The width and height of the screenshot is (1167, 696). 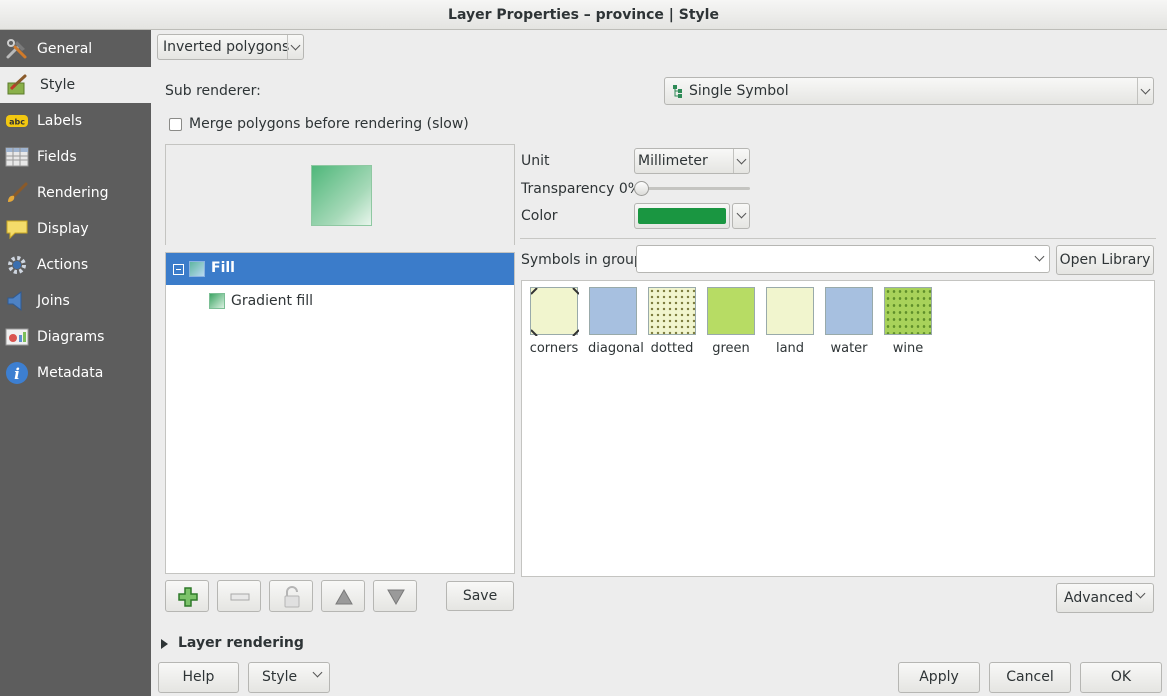 What do you see at coordinates (673, 161) in the screenshot?
I see `unit-value: Millimeter` at bounding box center [673, 161].